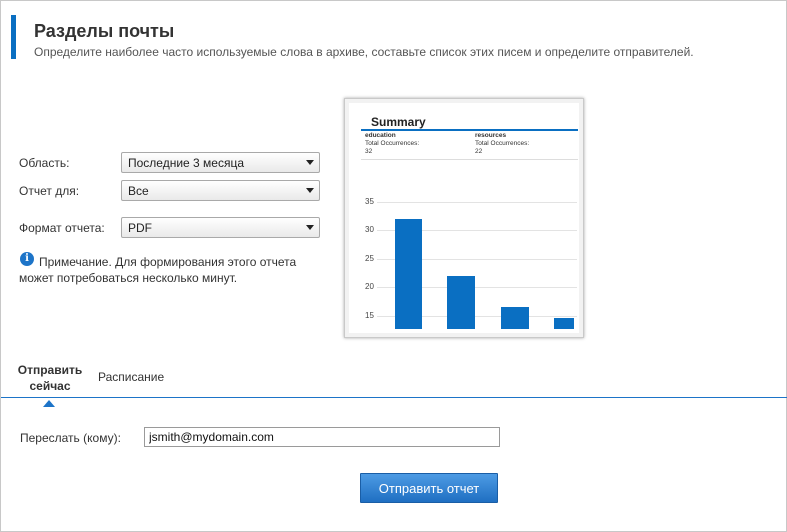 The image size is (787, 532). I want to click on header-accent-bar, so click(13, 37).